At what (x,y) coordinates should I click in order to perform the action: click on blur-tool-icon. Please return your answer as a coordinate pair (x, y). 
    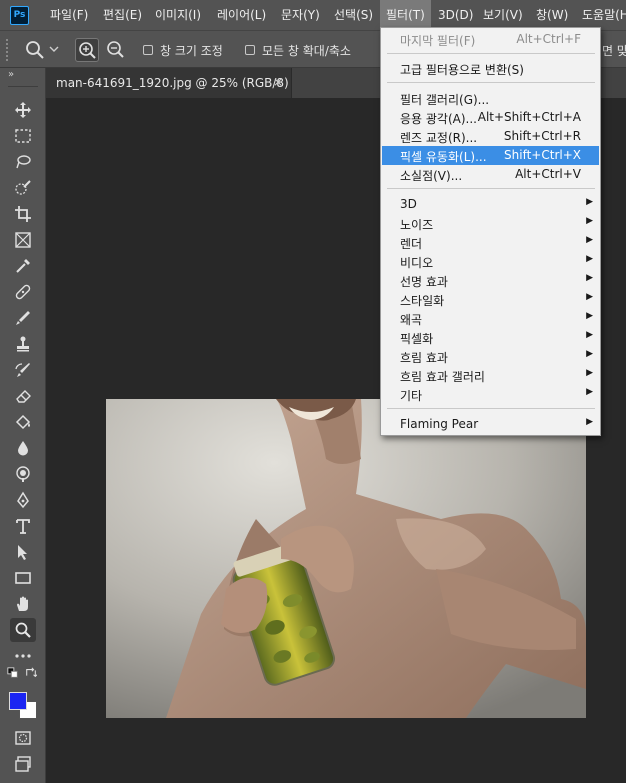
    Looking at the image, I should click on (23, 448).